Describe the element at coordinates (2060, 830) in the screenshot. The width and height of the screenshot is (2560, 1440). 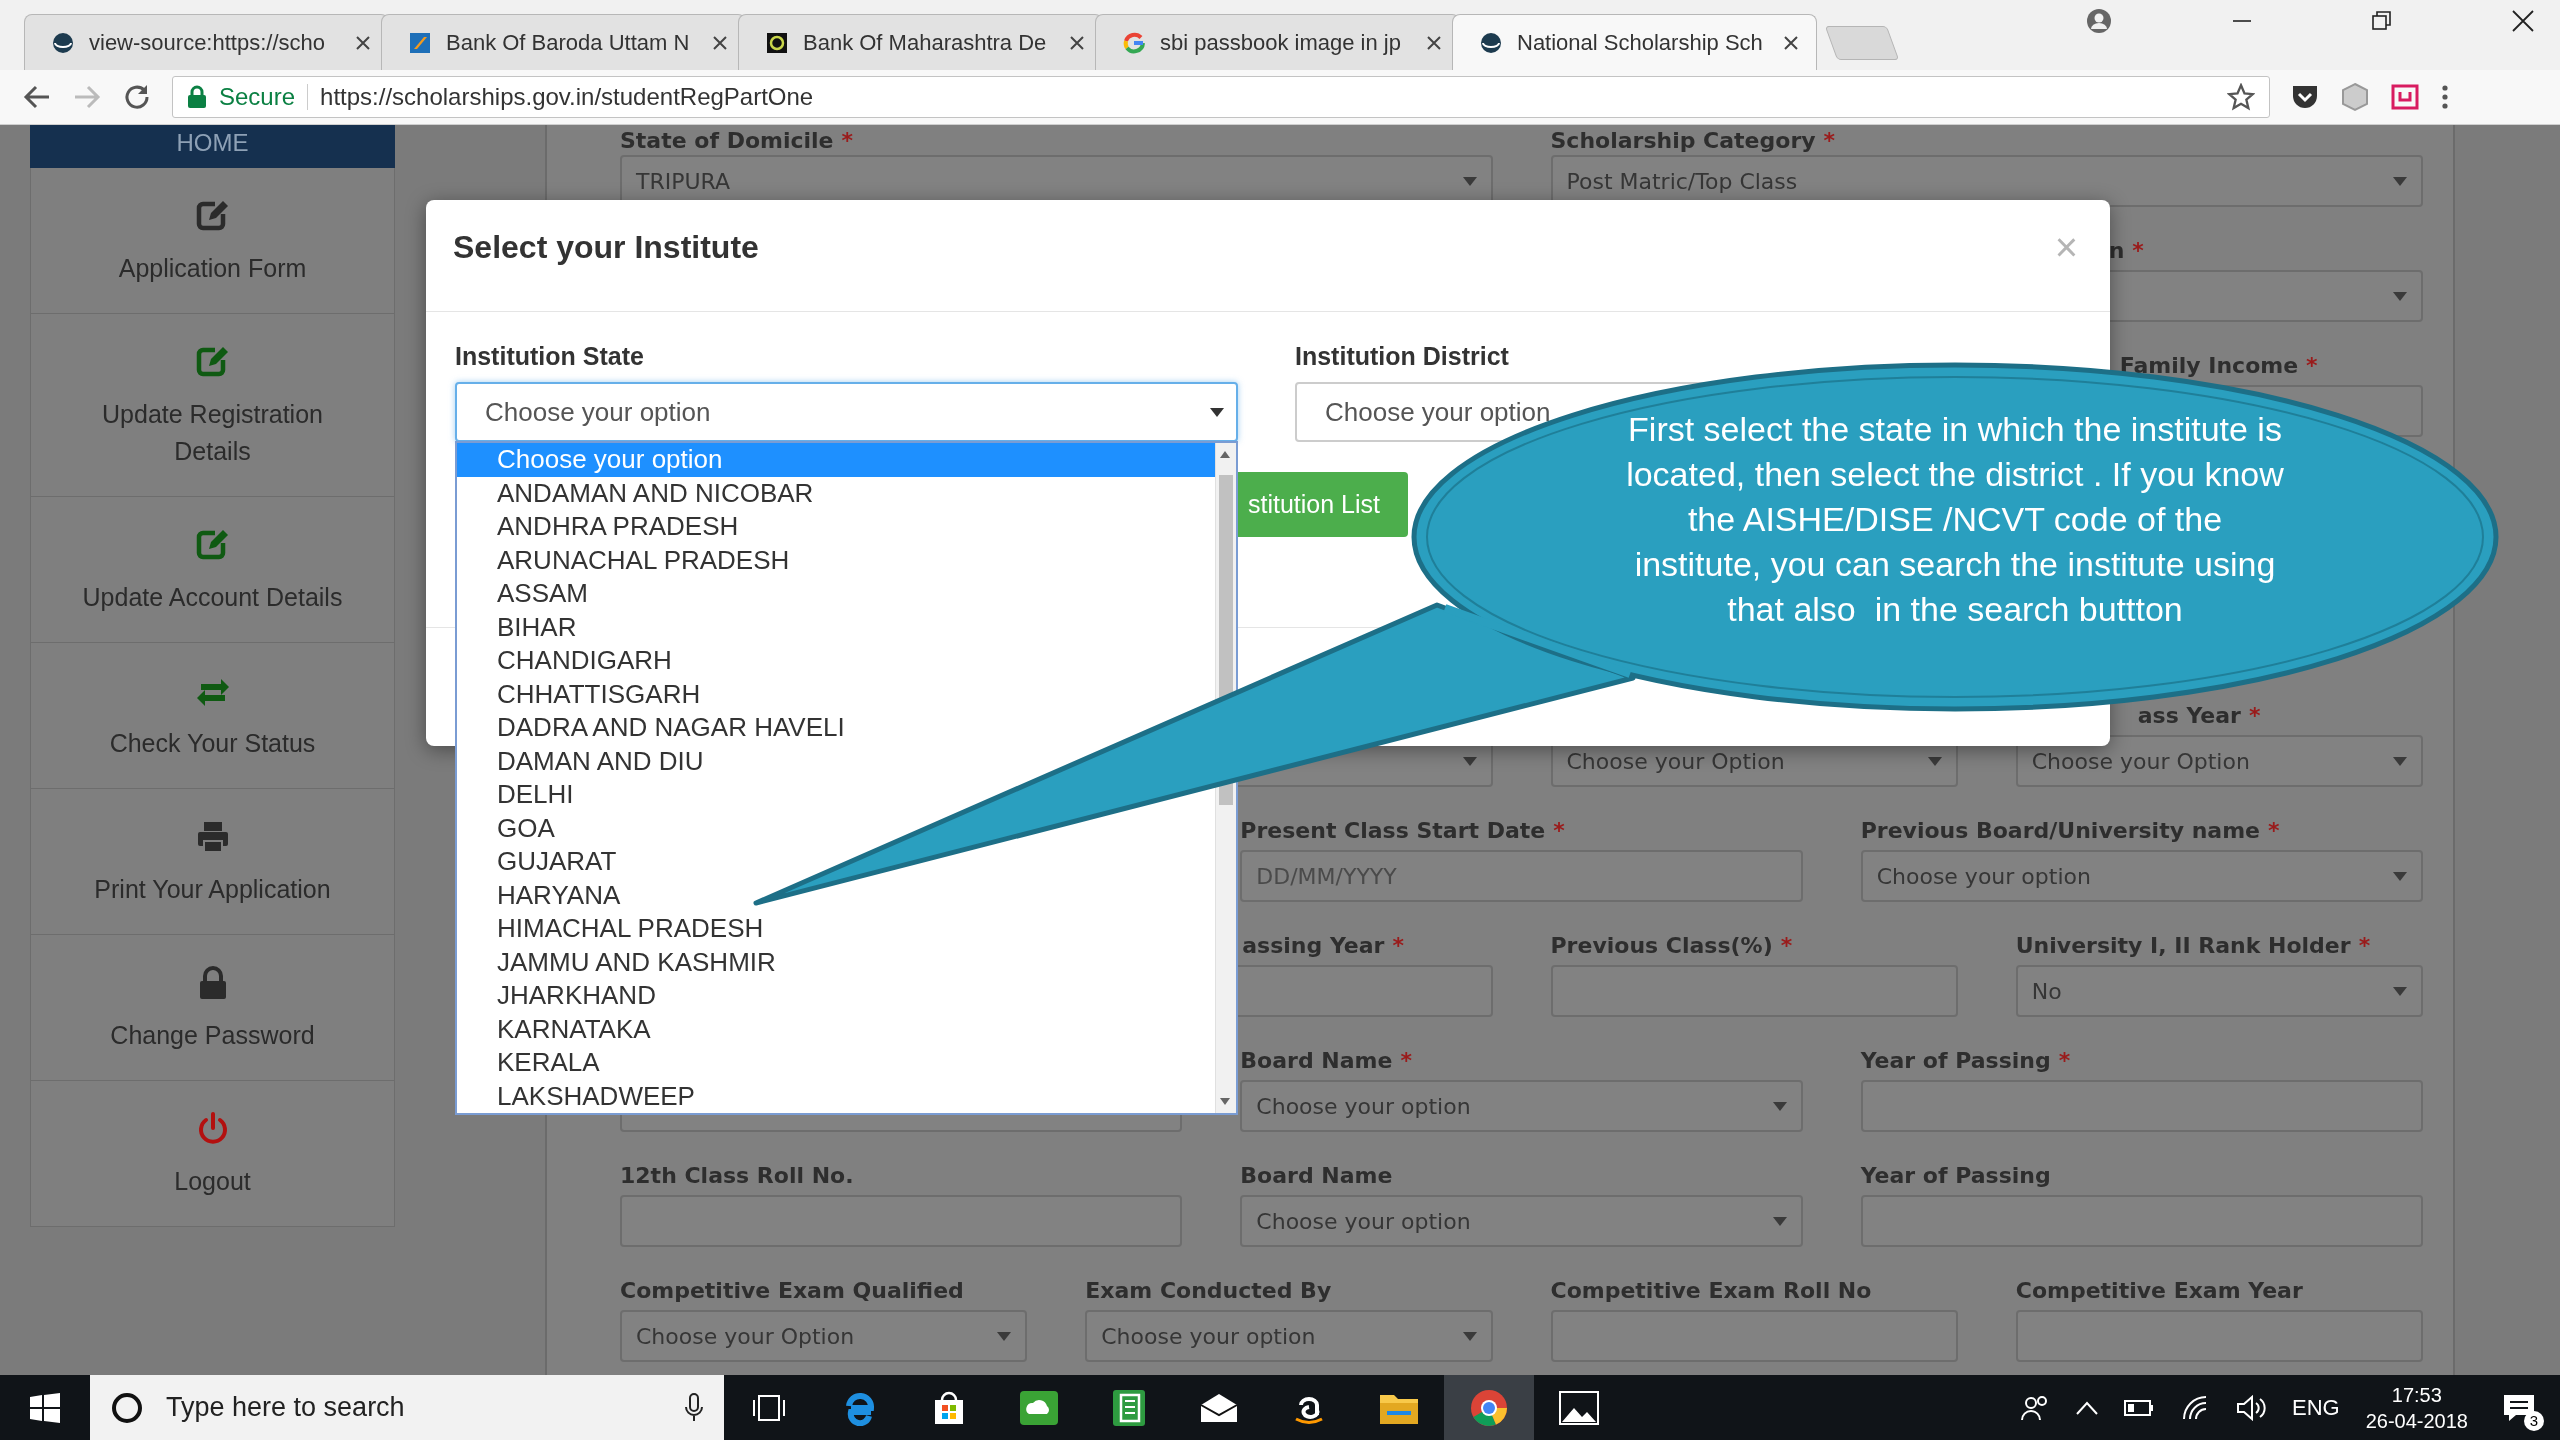
I see `field-label: Previous Board/University name` at that location.